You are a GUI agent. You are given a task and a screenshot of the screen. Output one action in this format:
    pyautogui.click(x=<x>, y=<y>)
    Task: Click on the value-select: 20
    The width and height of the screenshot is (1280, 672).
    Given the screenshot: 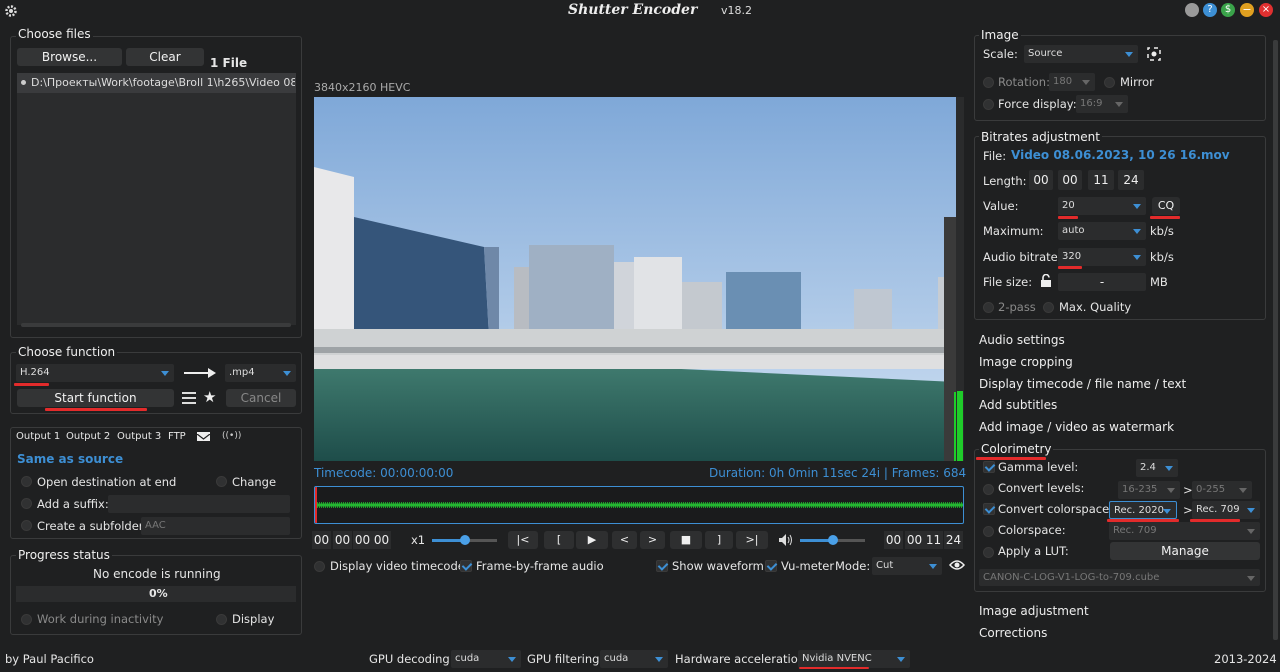 What is the action you would take?
    pyautogui.click(x=1102, y=206)
    